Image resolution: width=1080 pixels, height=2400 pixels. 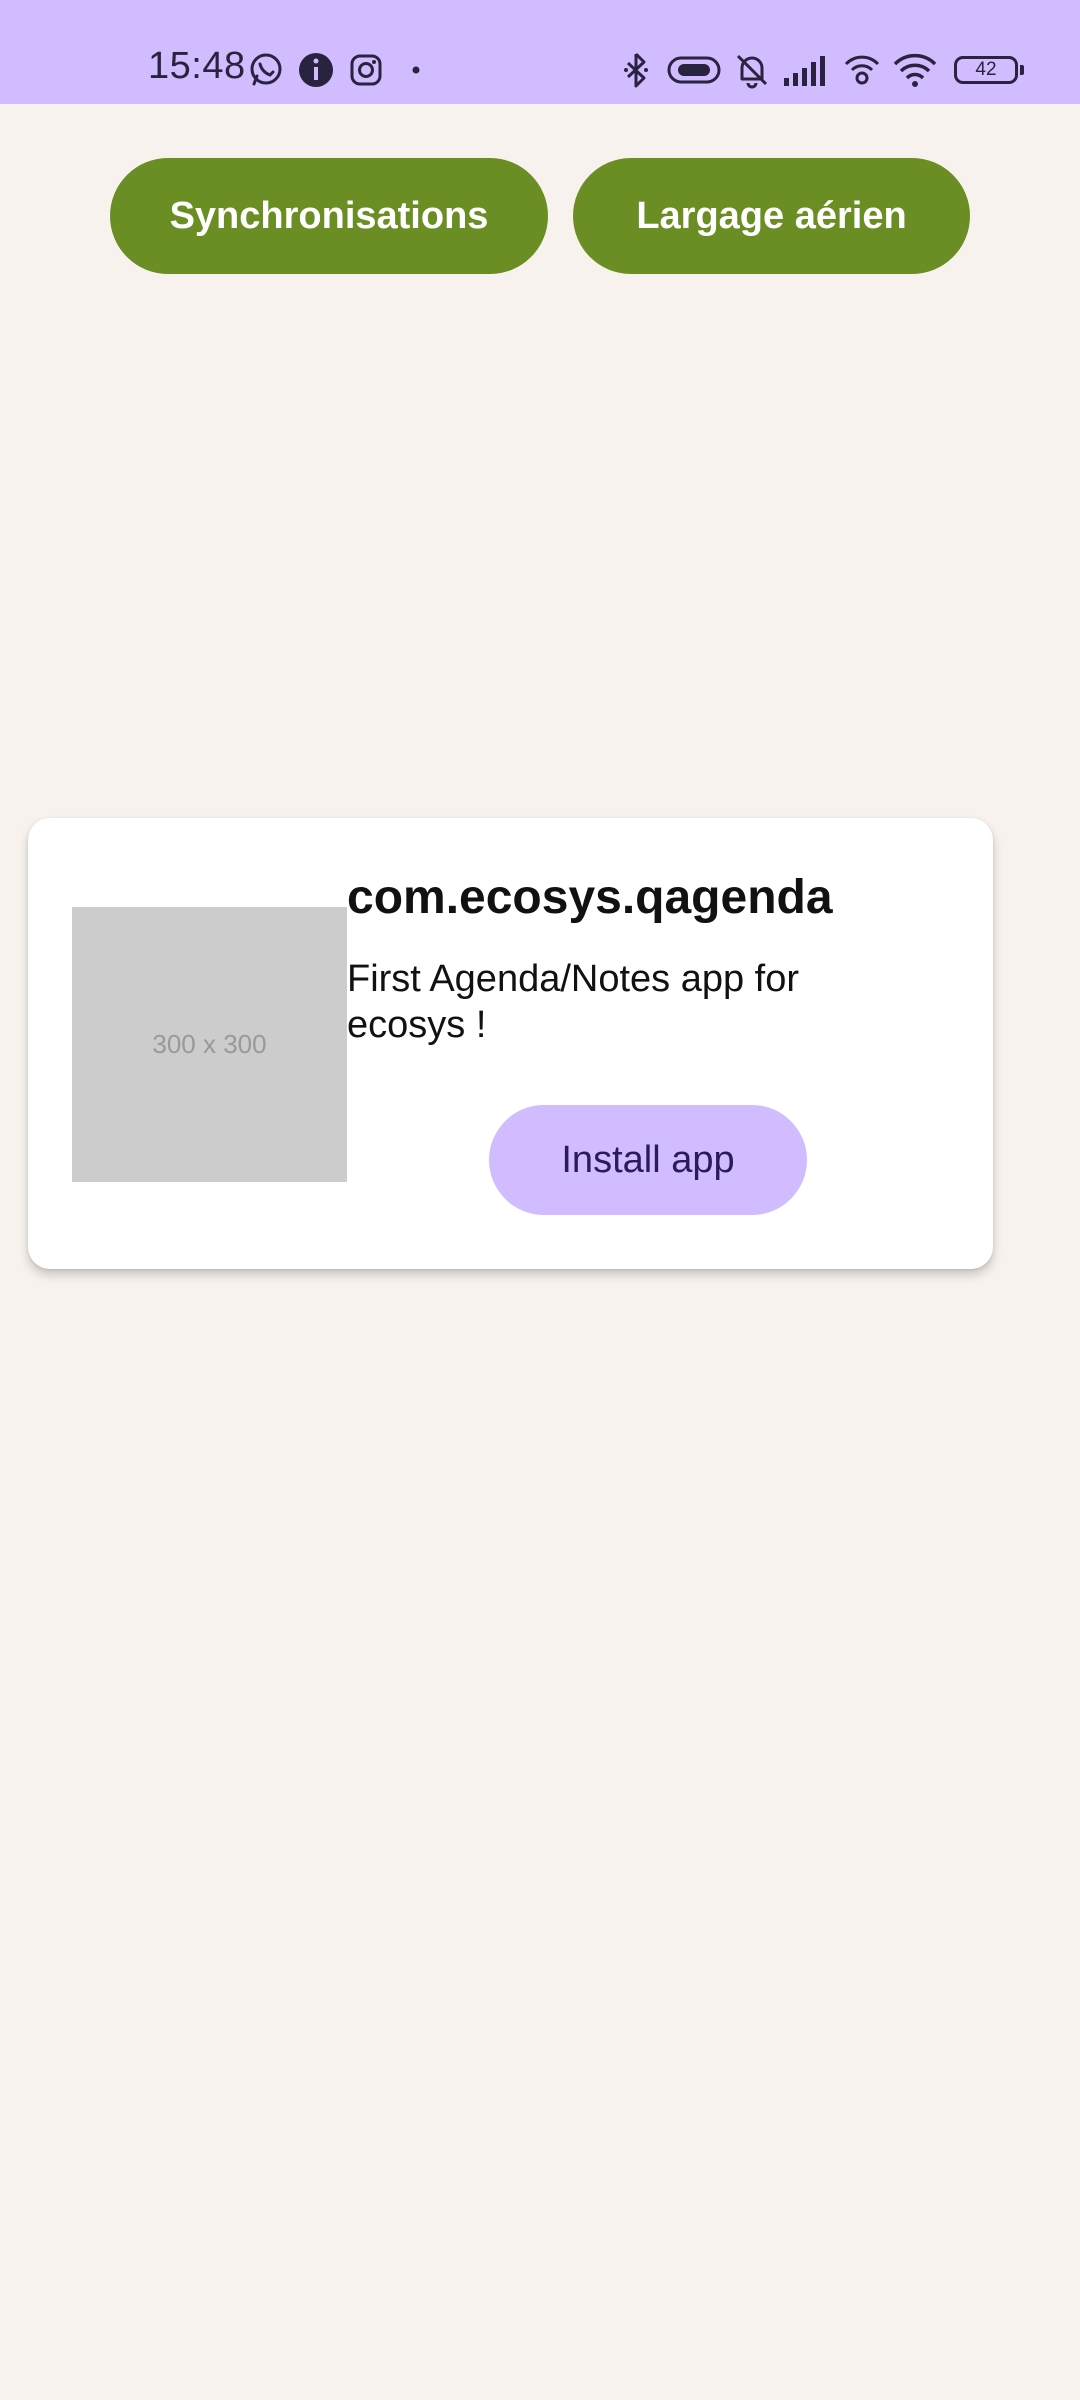 I want to click on install-app-button: Install app, so click(x=648, y=1160).